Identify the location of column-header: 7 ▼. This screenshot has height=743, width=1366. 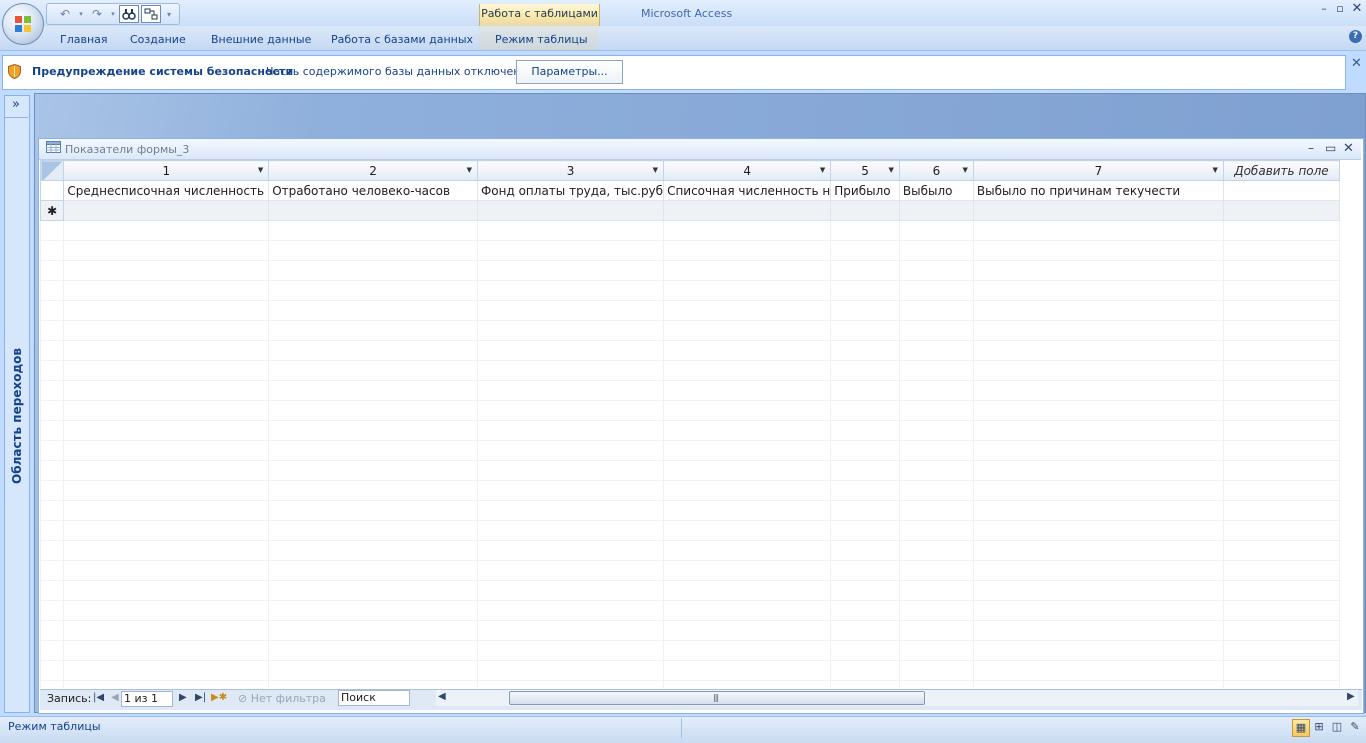
(1098, 170).